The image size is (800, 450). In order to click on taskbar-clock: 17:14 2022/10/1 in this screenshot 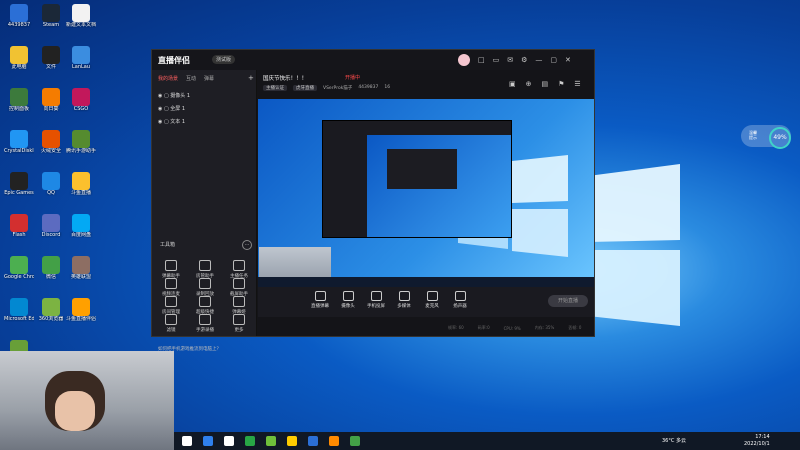, I will do `click(757, 441)`.